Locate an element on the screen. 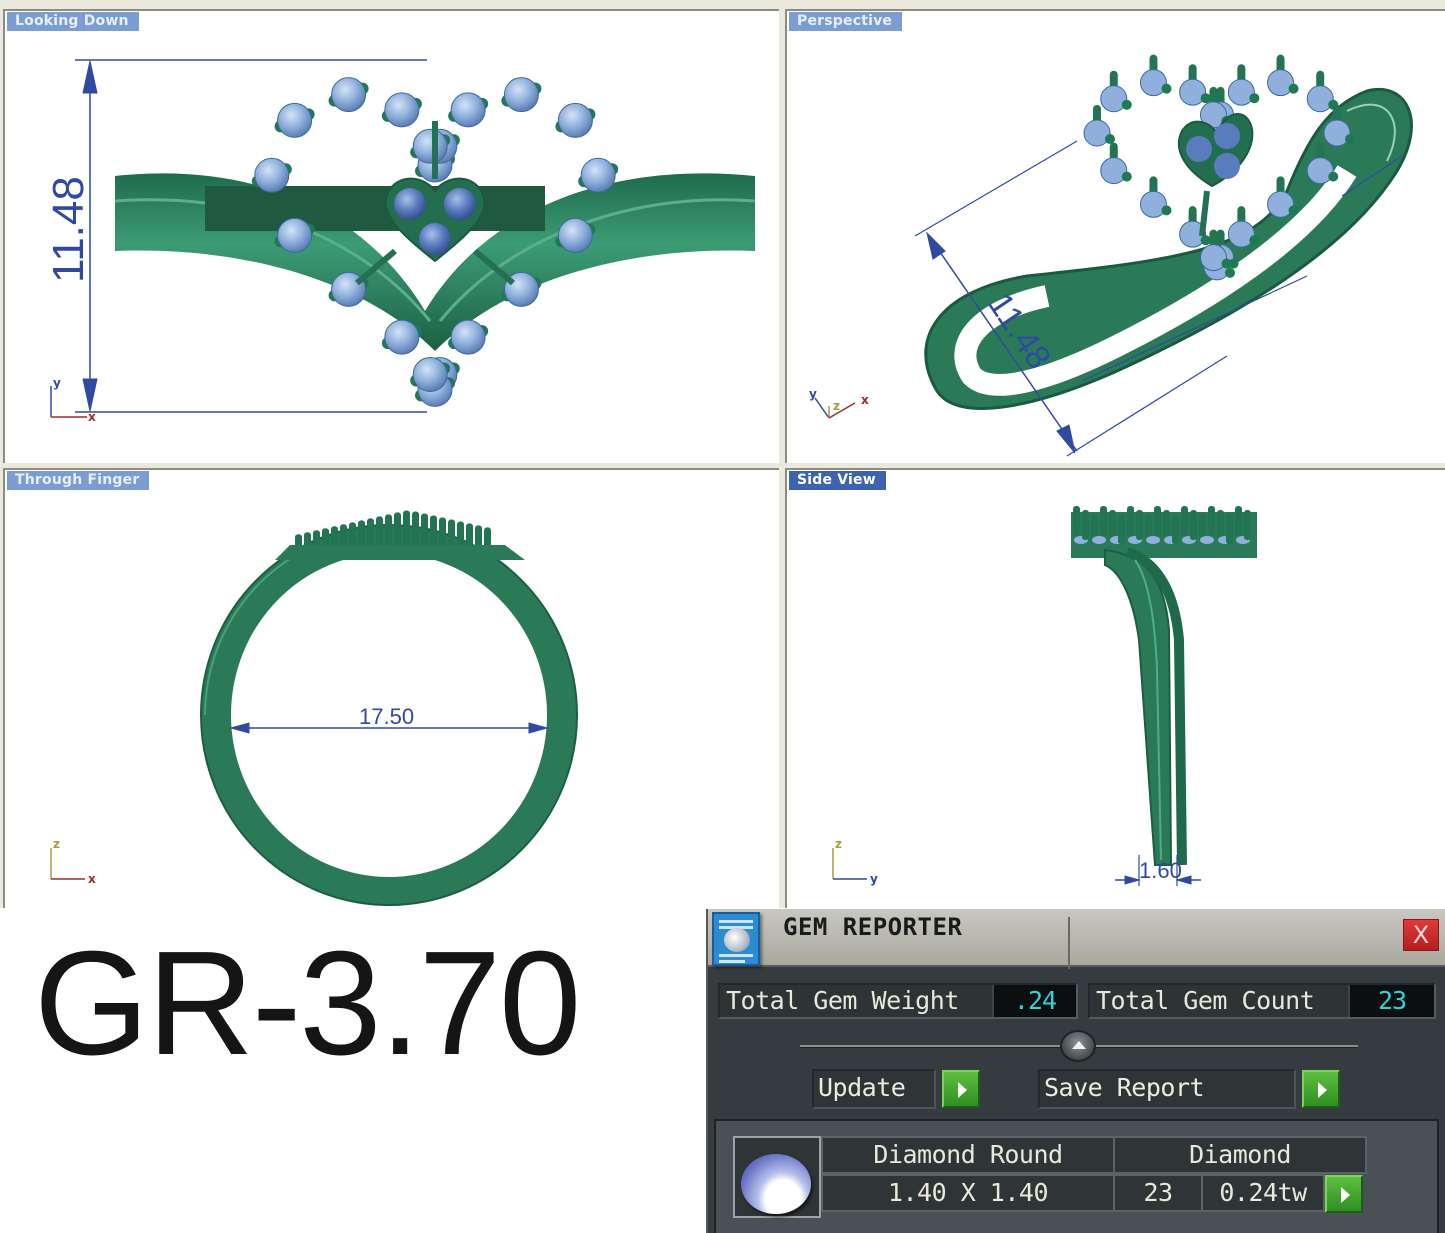  gem-row-go-arrow-icon is located at coordinates (1344, 1194).